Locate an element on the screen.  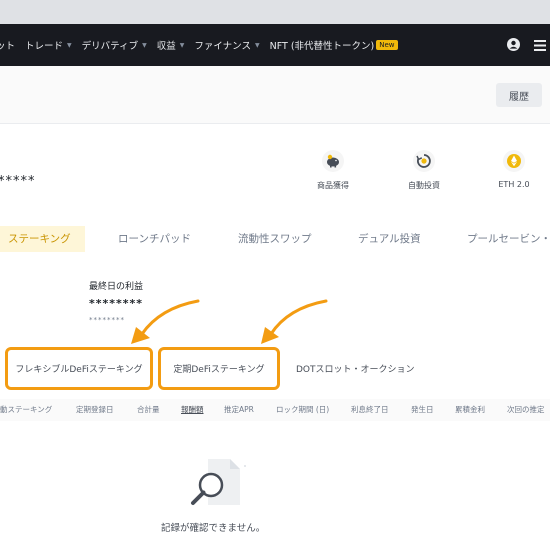
piggy-bank-icon is located at coordinates (333, 161).